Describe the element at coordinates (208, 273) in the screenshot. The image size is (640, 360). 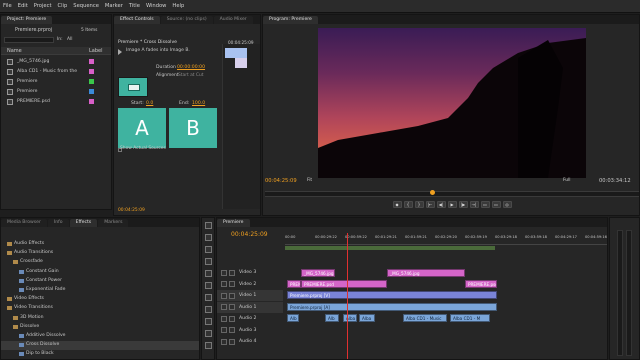
I see `rate-stretch-icon` at that location.